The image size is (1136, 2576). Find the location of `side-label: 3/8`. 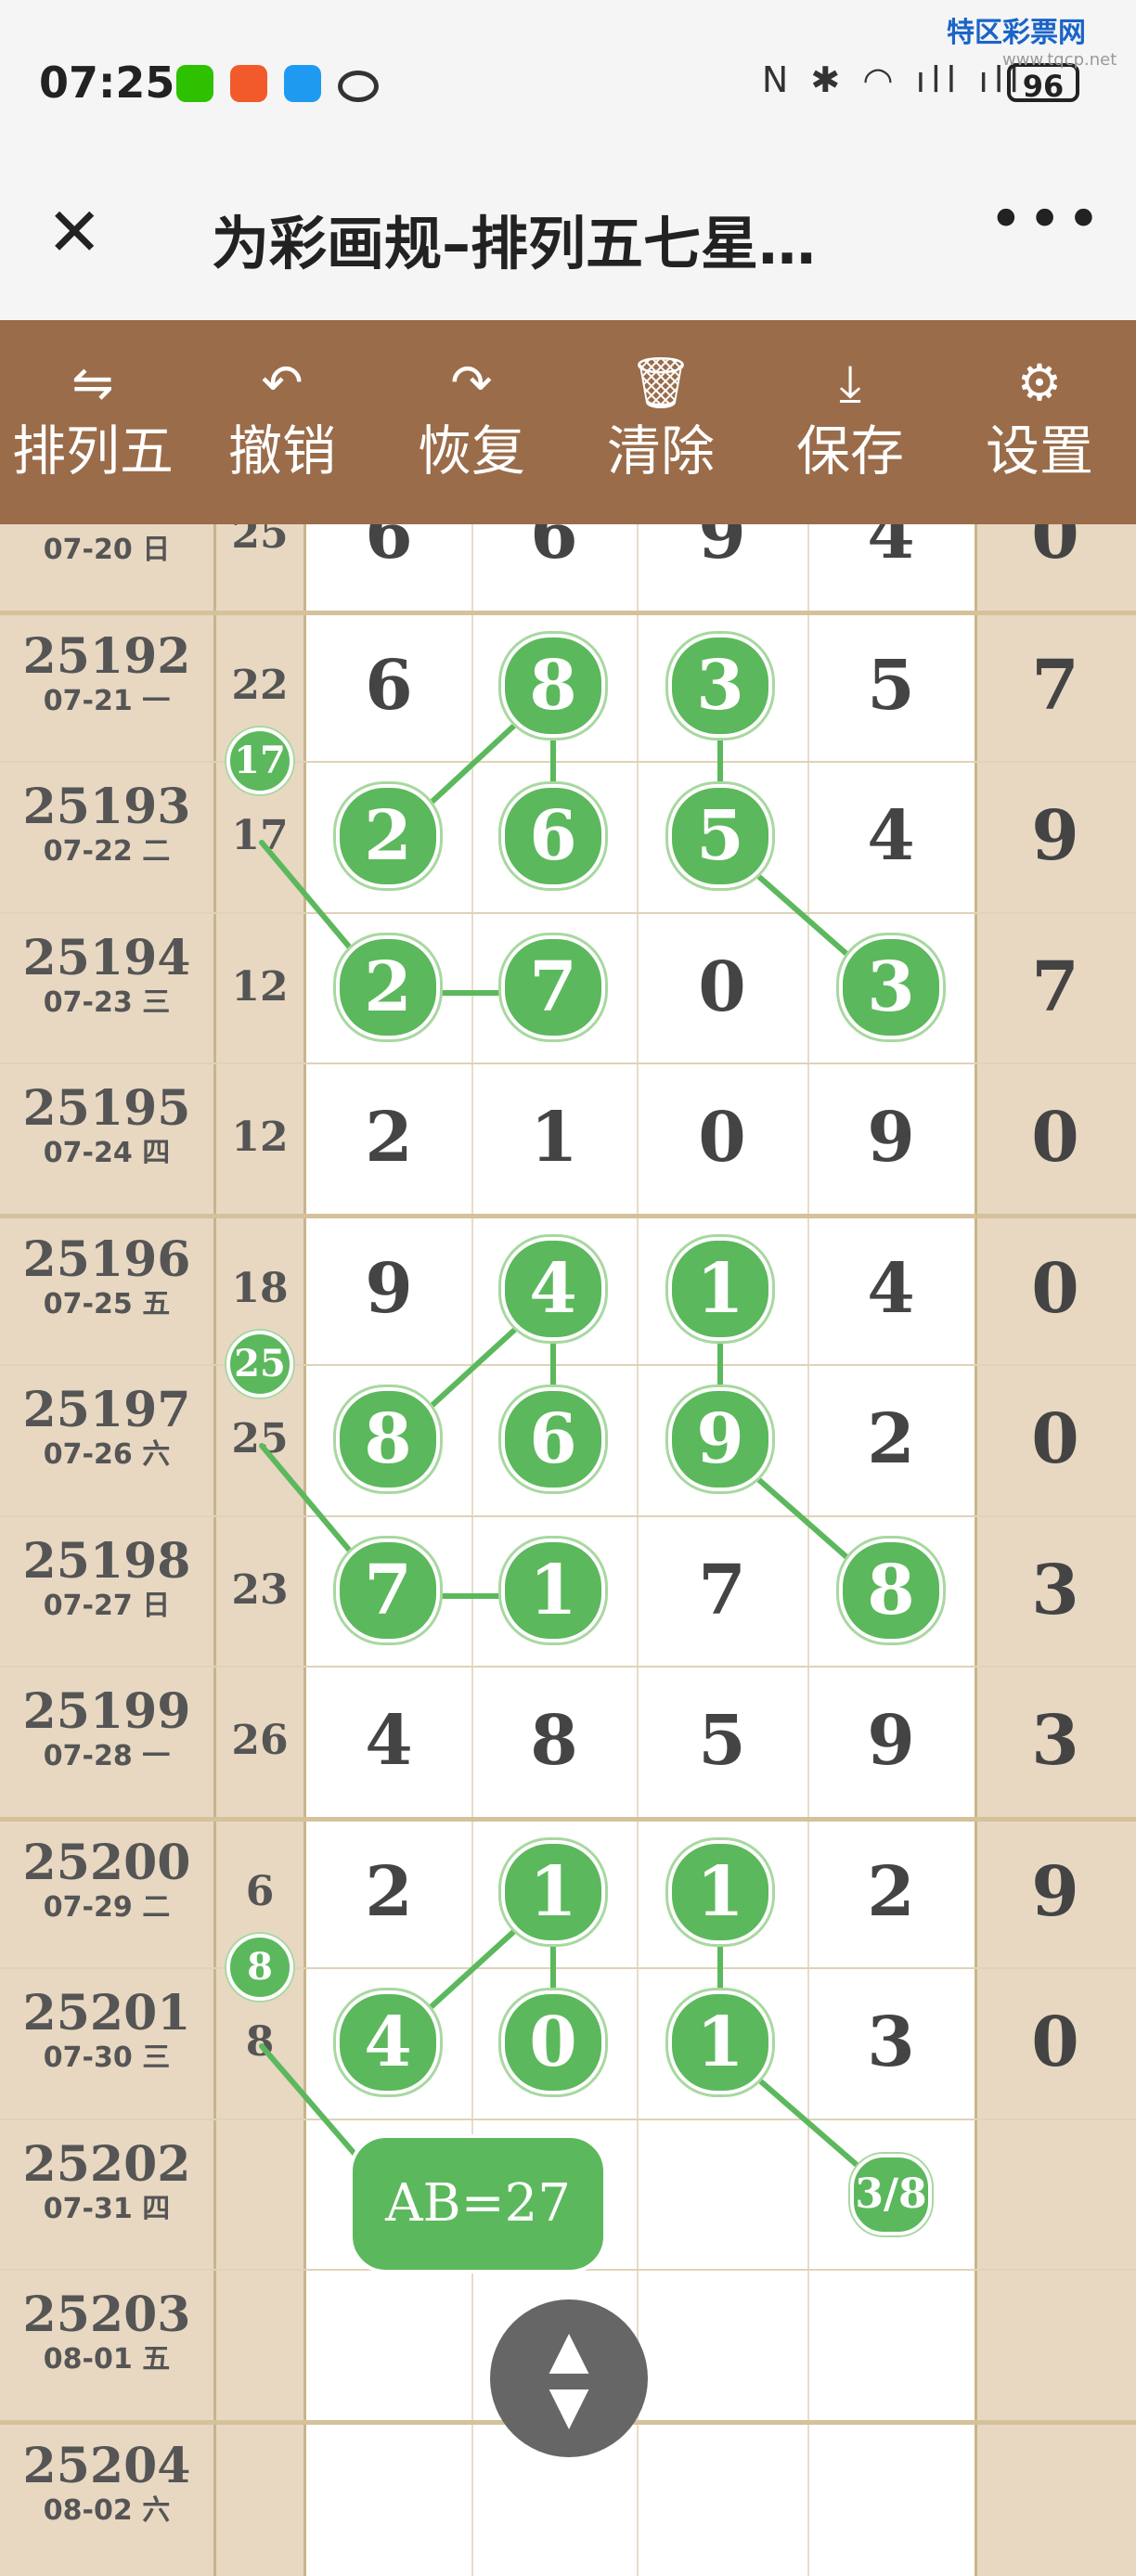

side-label: 3/8 is located at coordinates (891, 2194).